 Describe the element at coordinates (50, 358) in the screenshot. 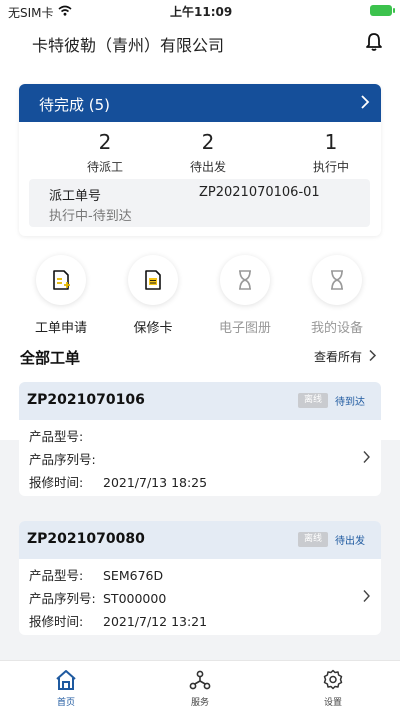

I see `all-work-orders-title: 全部工单` at that location.